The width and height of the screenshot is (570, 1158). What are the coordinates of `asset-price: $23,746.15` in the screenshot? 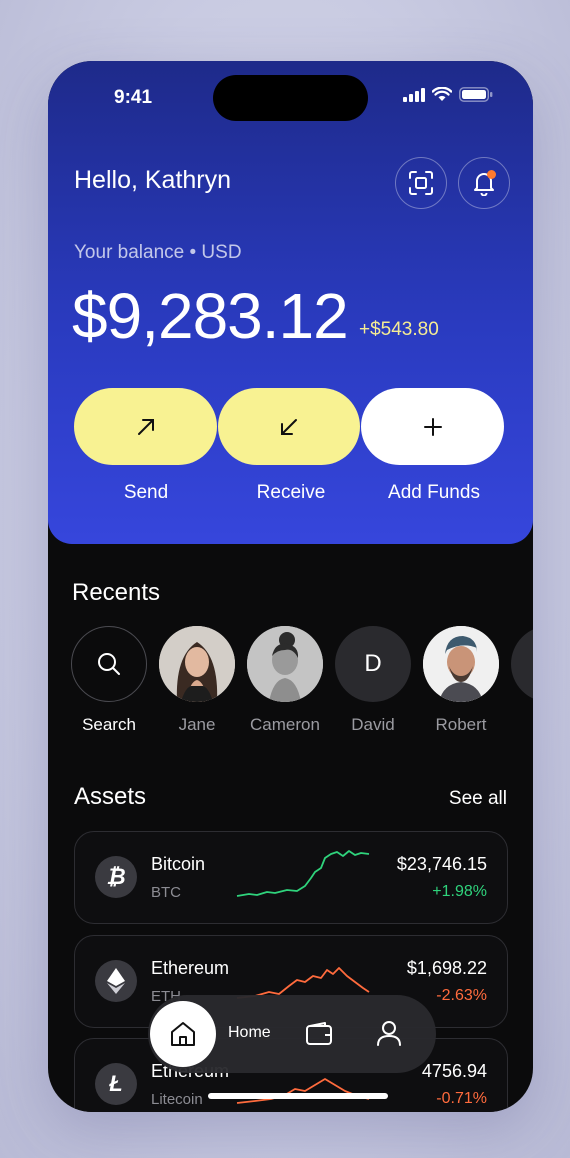 It's located at (441, 864).